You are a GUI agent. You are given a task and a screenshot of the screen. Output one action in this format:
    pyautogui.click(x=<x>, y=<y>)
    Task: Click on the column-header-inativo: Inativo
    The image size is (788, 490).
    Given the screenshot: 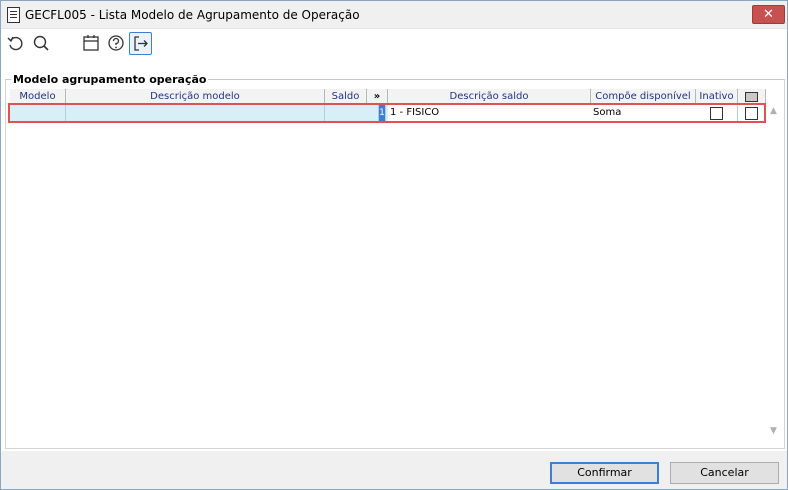 What is the action you would take?
    pyautogui.click(x=717, y=97)
    